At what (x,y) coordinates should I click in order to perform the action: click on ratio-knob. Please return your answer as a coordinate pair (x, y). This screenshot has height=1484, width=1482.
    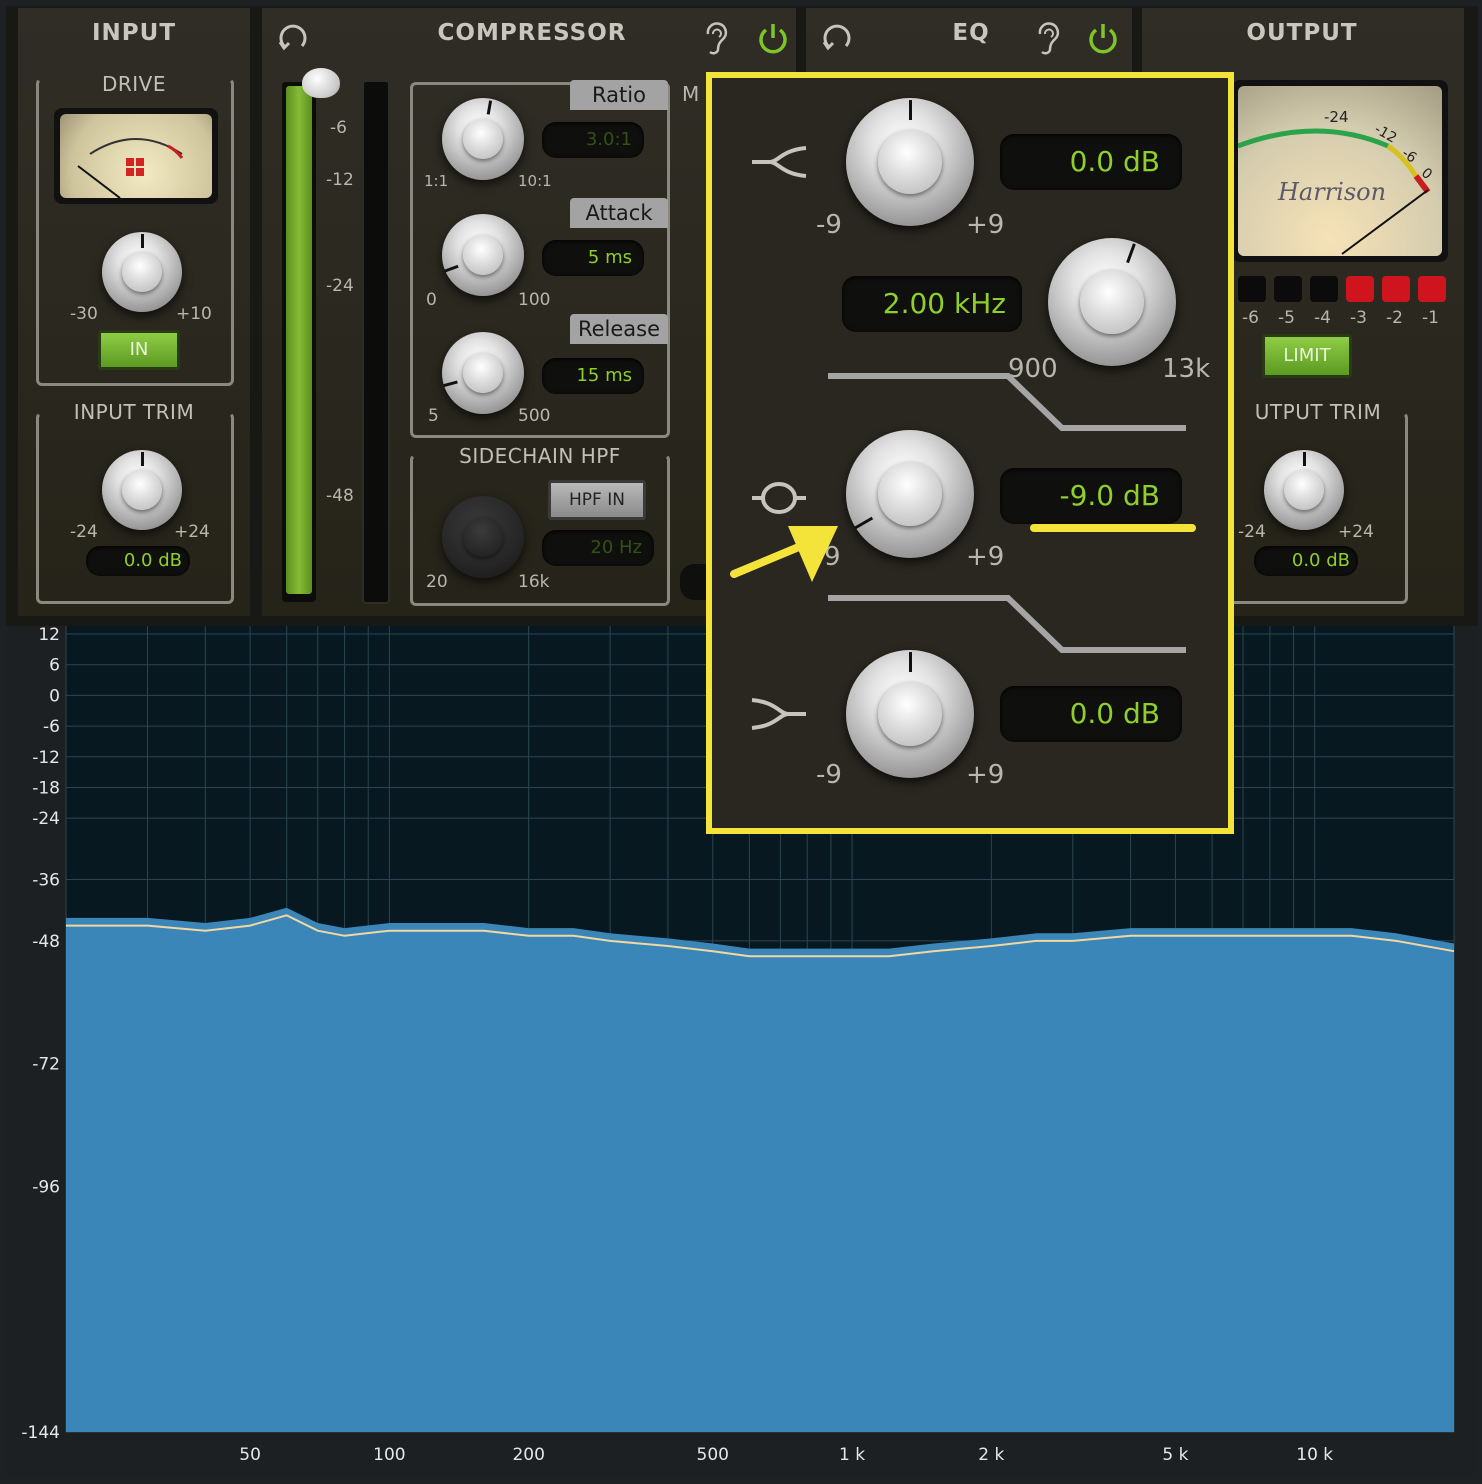
    Looking at the image, I should click on (483, 139).